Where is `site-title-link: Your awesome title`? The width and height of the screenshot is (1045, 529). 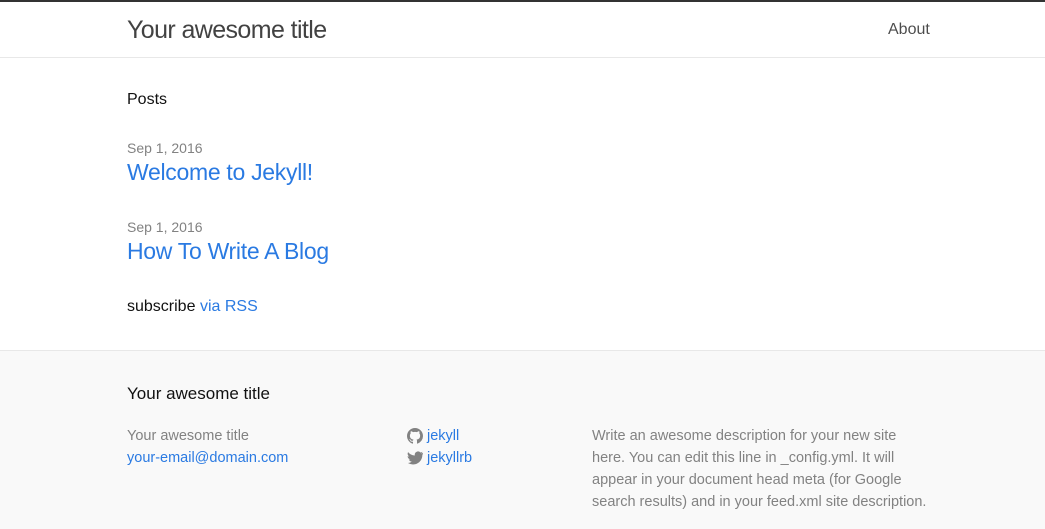
site-title-link: Your awesome title is located at coordinates (227, 30).